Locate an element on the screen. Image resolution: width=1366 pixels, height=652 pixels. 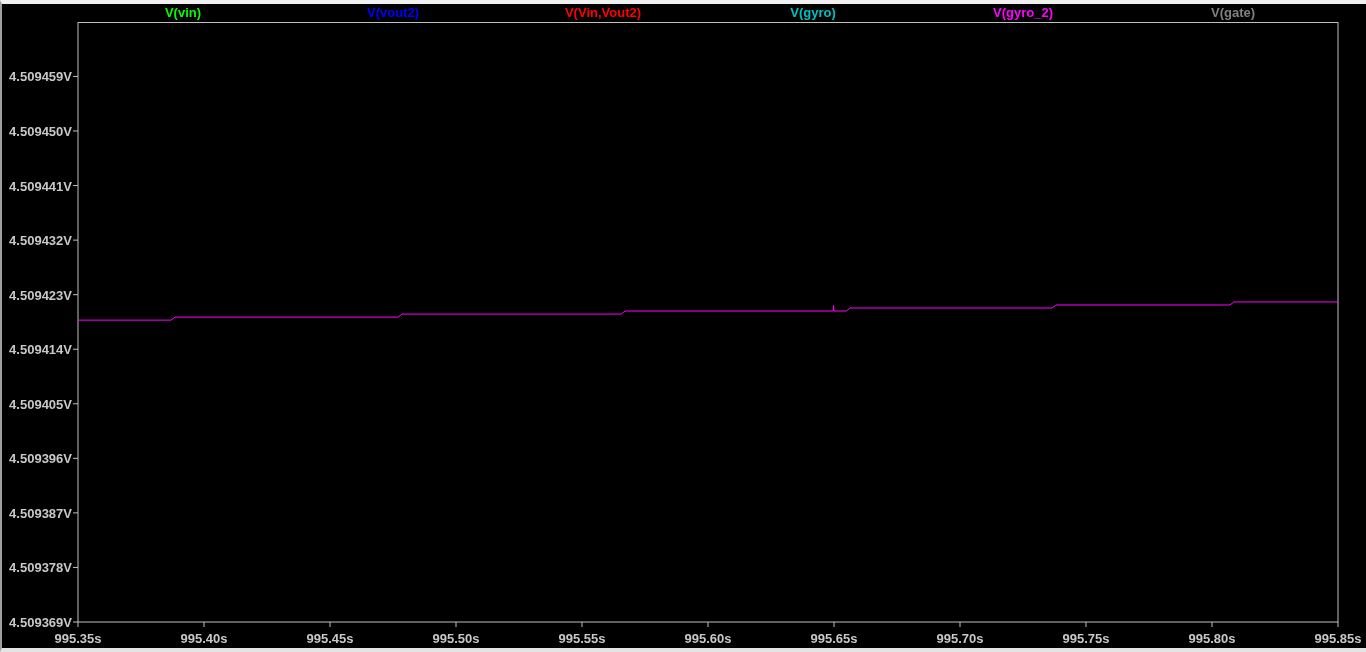
trace-label: V(gyro) is located at coordinates (813, 13).